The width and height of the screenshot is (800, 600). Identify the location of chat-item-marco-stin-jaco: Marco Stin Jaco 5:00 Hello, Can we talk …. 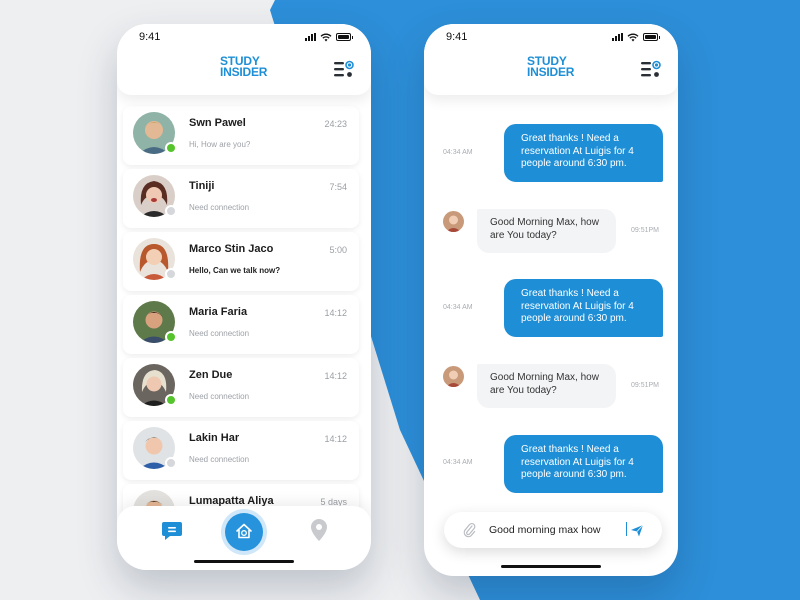
(241, 261).